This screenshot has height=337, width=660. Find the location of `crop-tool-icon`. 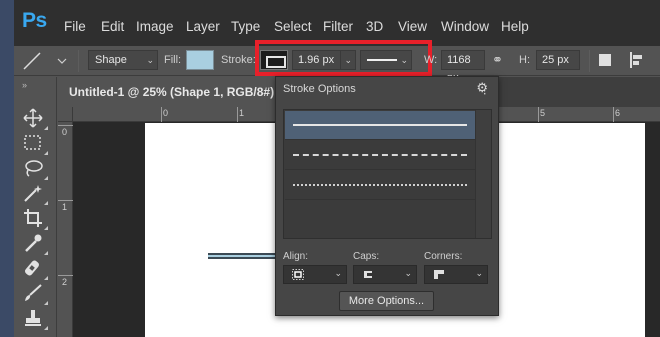

crop-tool-icon is located at coordinates (35, 219).